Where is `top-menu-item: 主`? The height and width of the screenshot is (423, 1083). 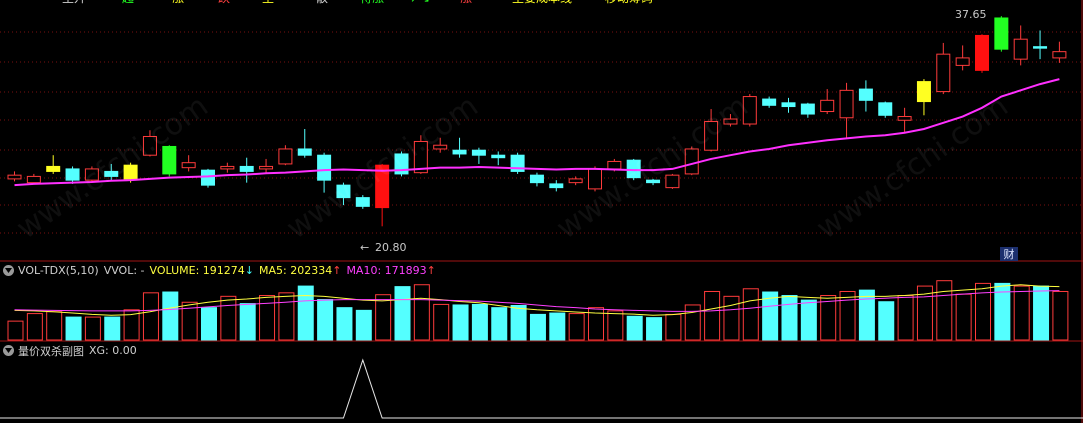
top-menu-item: 主 is located at coordinates (268, 2).